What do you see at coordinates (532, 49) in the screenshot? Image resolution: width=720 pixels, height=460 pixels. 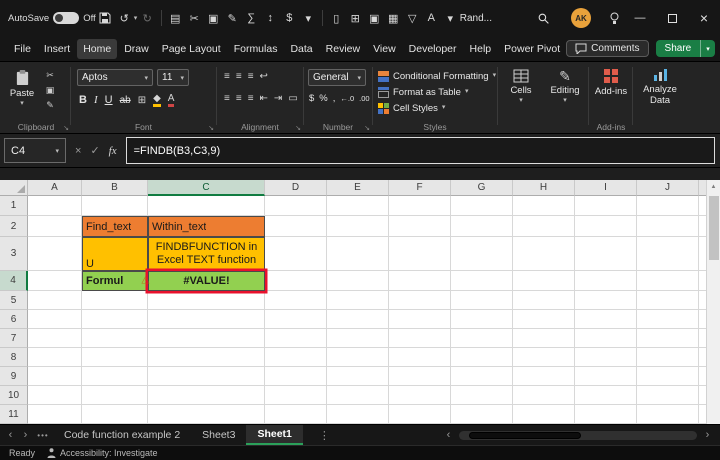 I see `menu-tab-power-pivot: Power Pivot` at bounding box center [532, 49].